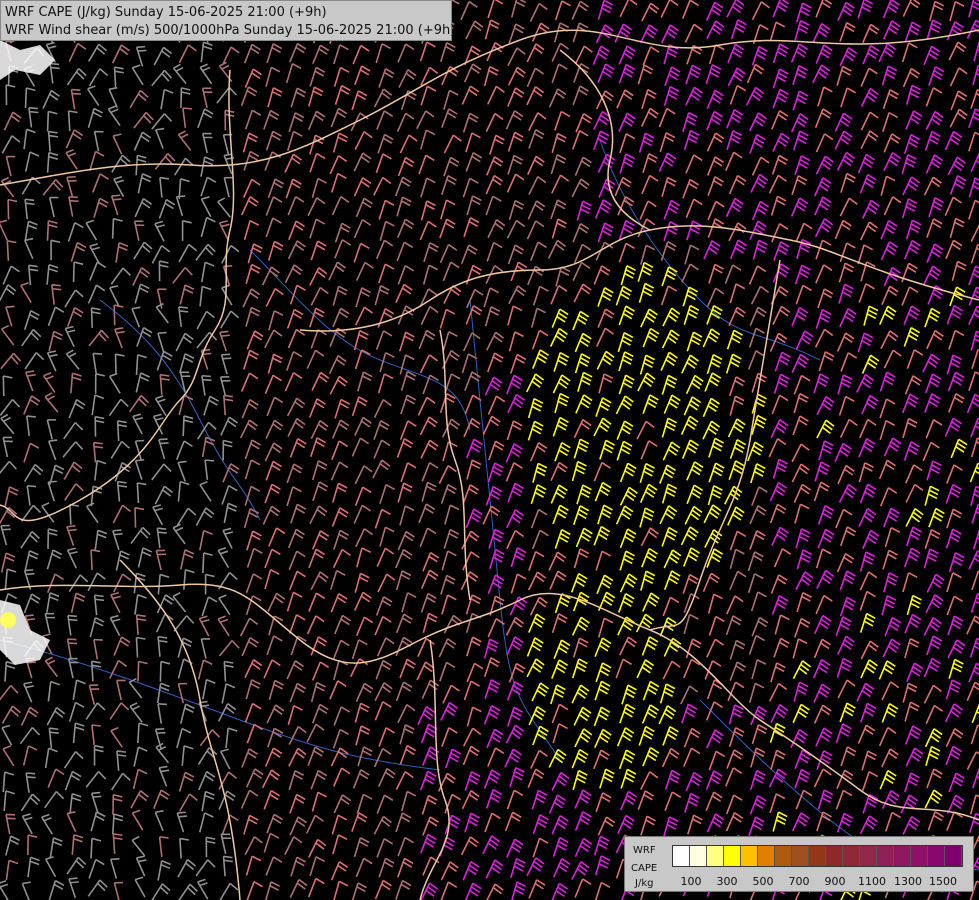 The height and width of the screenshot is (900, 979). I want to click on legend-tick: 100, so click(691, 881).